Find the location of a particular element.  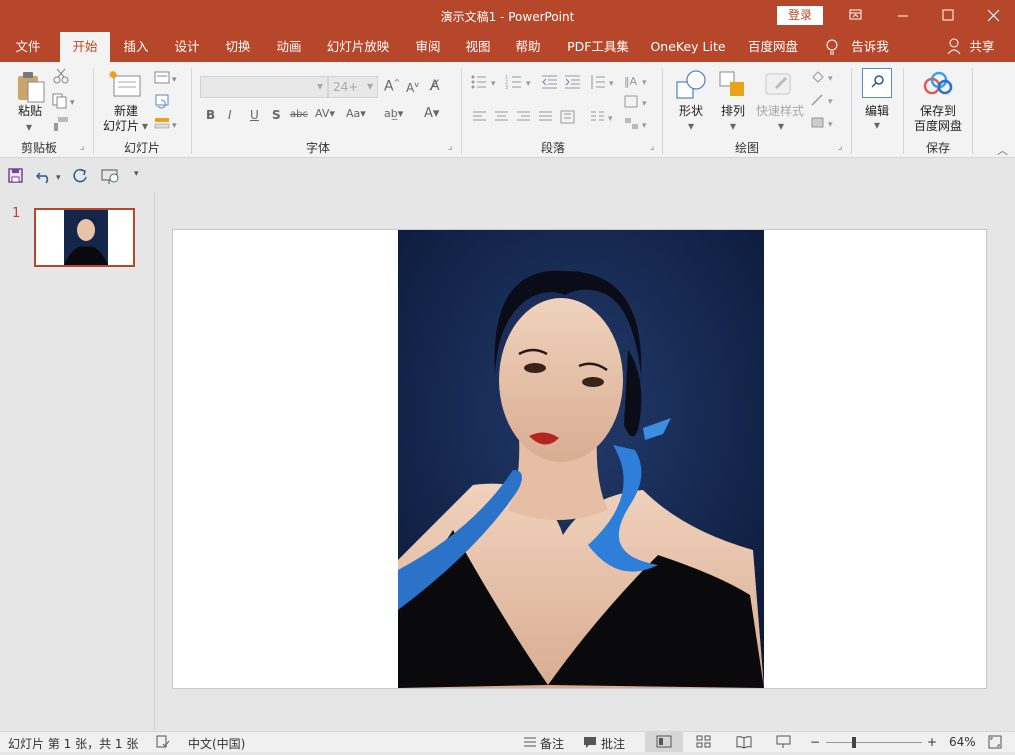

numbering-icon: 1 2 3 ▾ is located at coordinates (521, 83).